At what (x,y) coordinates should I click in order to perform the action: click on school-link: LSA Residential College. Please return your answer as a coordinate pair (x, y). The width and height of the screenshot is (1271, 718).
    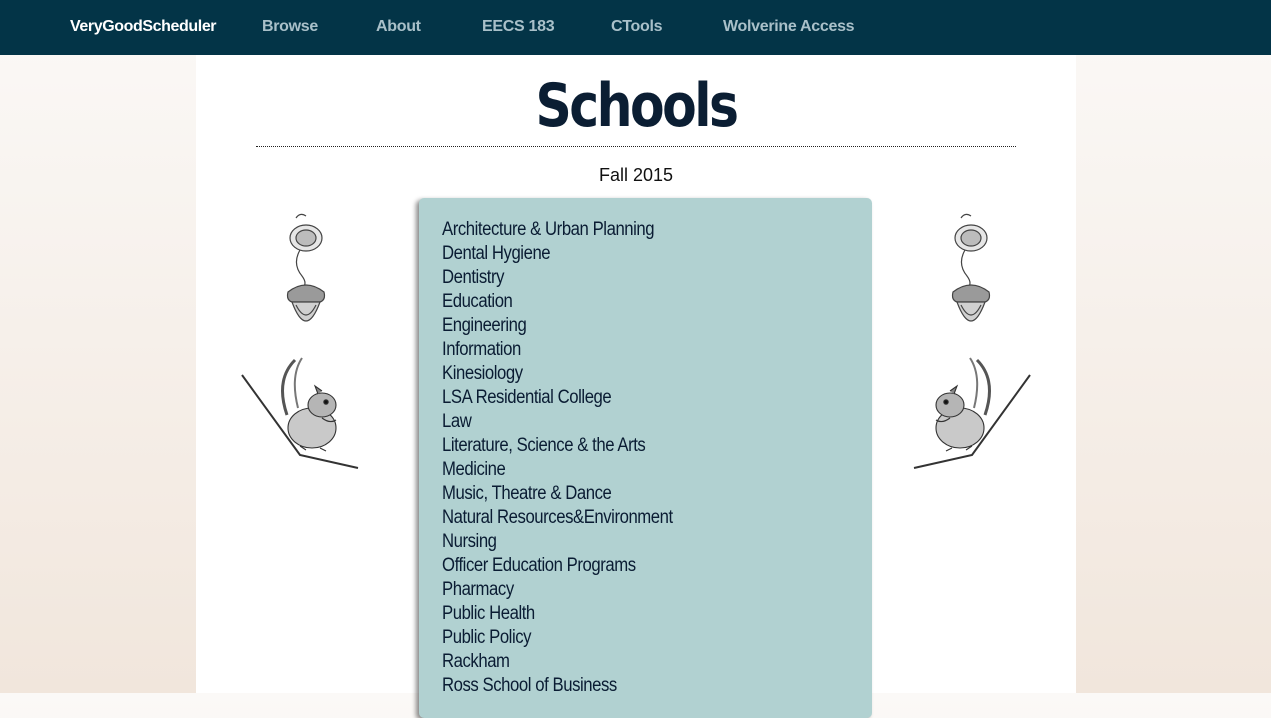
    Looking at the image, I should click on (631, 398).